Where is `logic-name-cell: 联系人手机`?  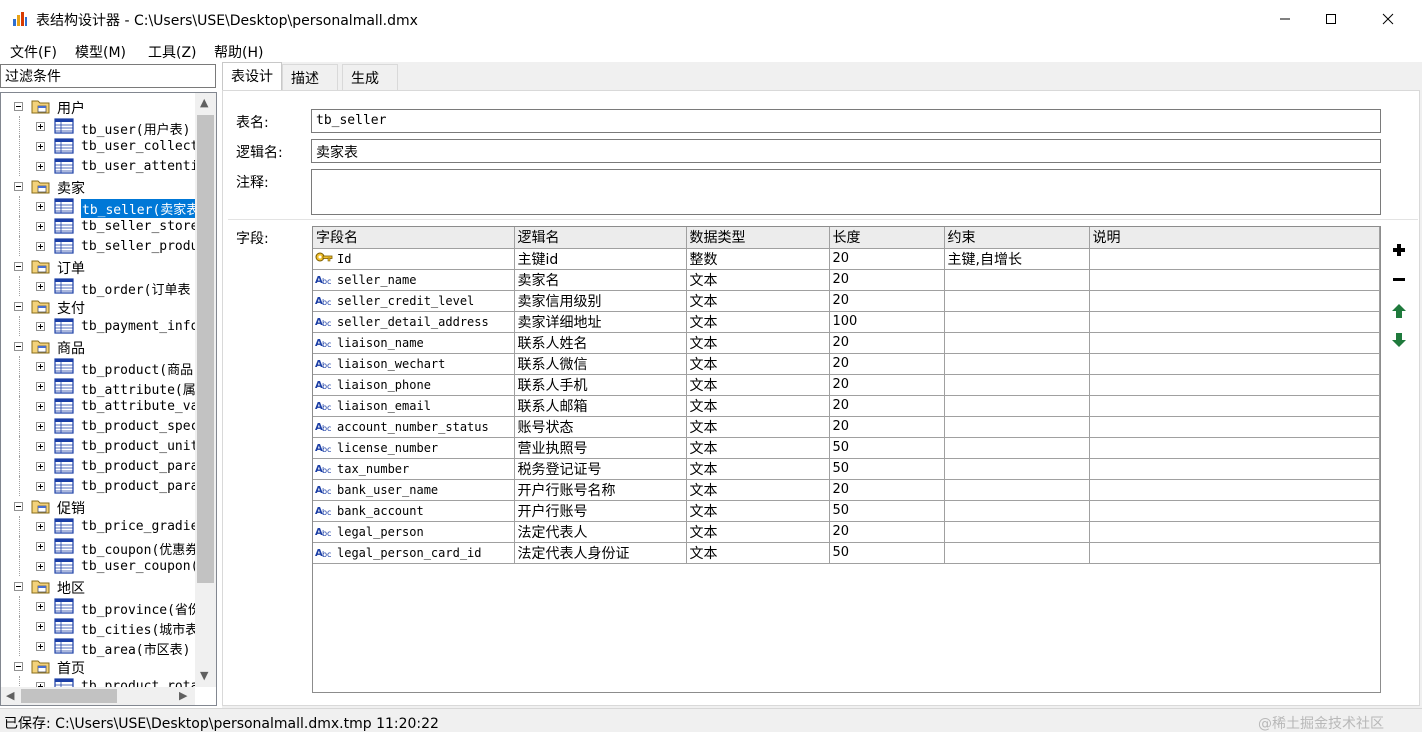
logic-name-cell: 联系人手机 is located at coordinates (600, 385).